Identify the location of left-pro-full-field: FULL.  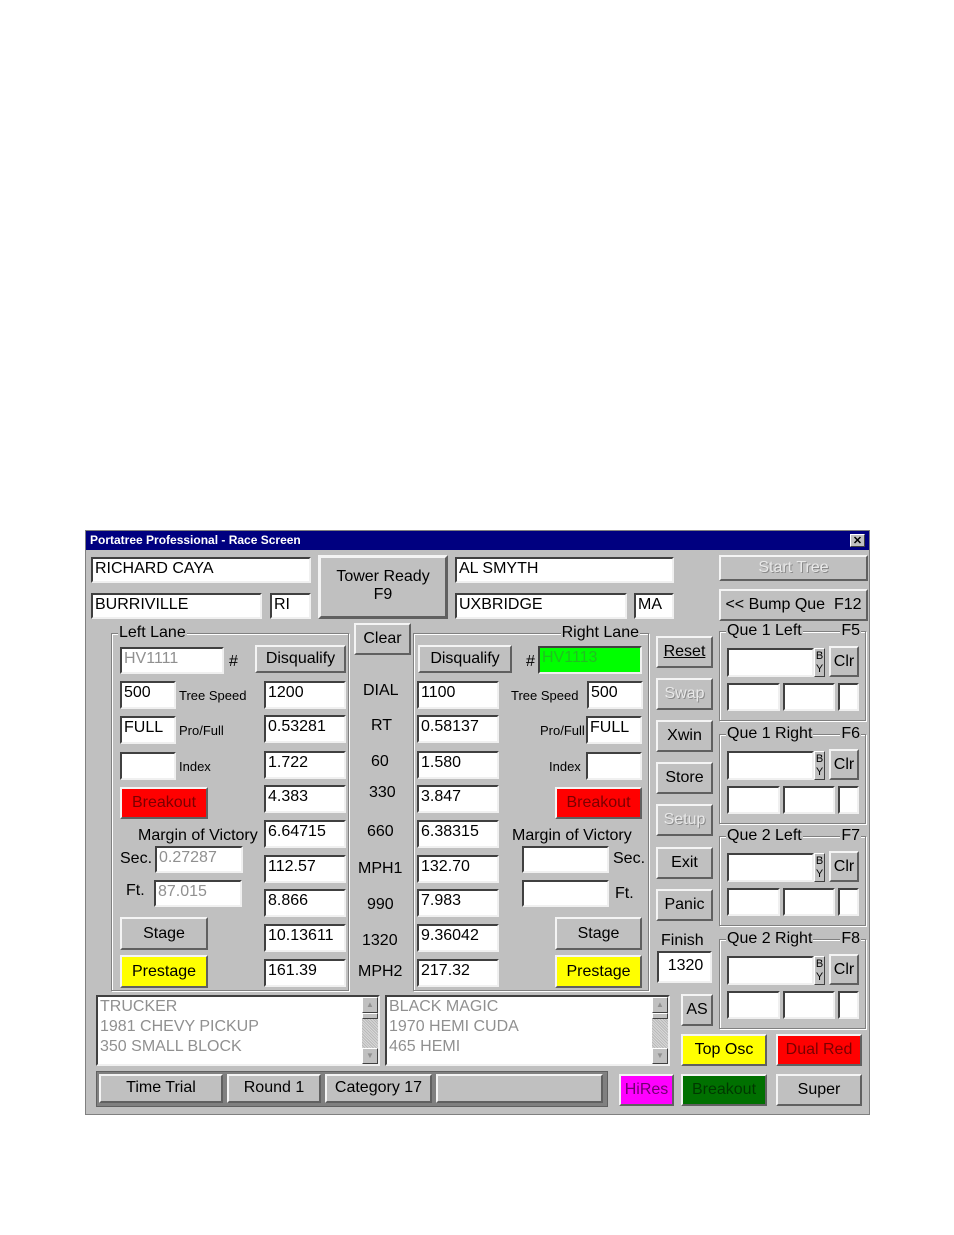
(148, 730).